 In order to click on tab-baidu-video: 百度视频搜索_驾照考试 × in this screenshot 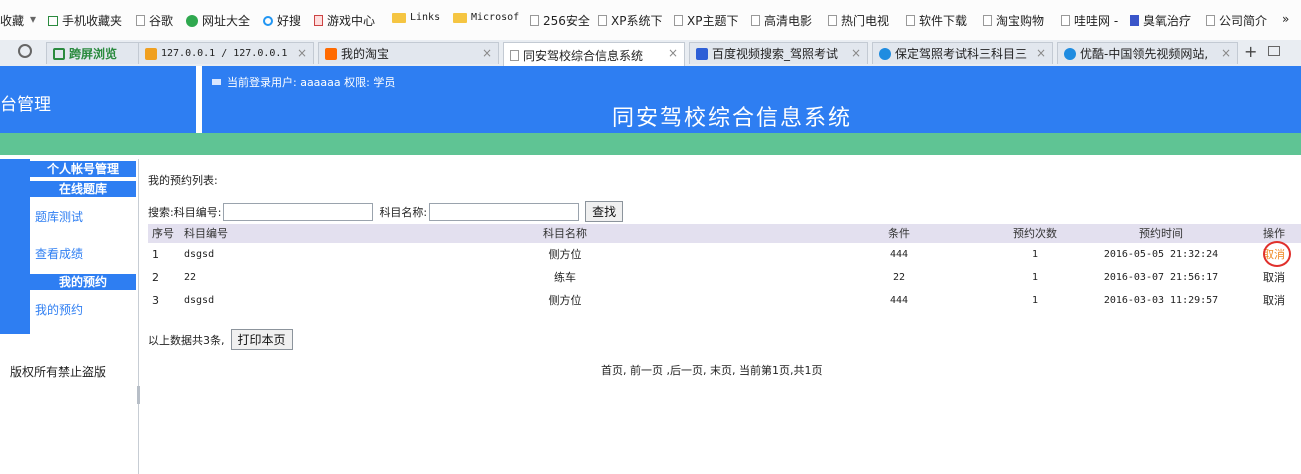, I will do `click(778, 53)`.